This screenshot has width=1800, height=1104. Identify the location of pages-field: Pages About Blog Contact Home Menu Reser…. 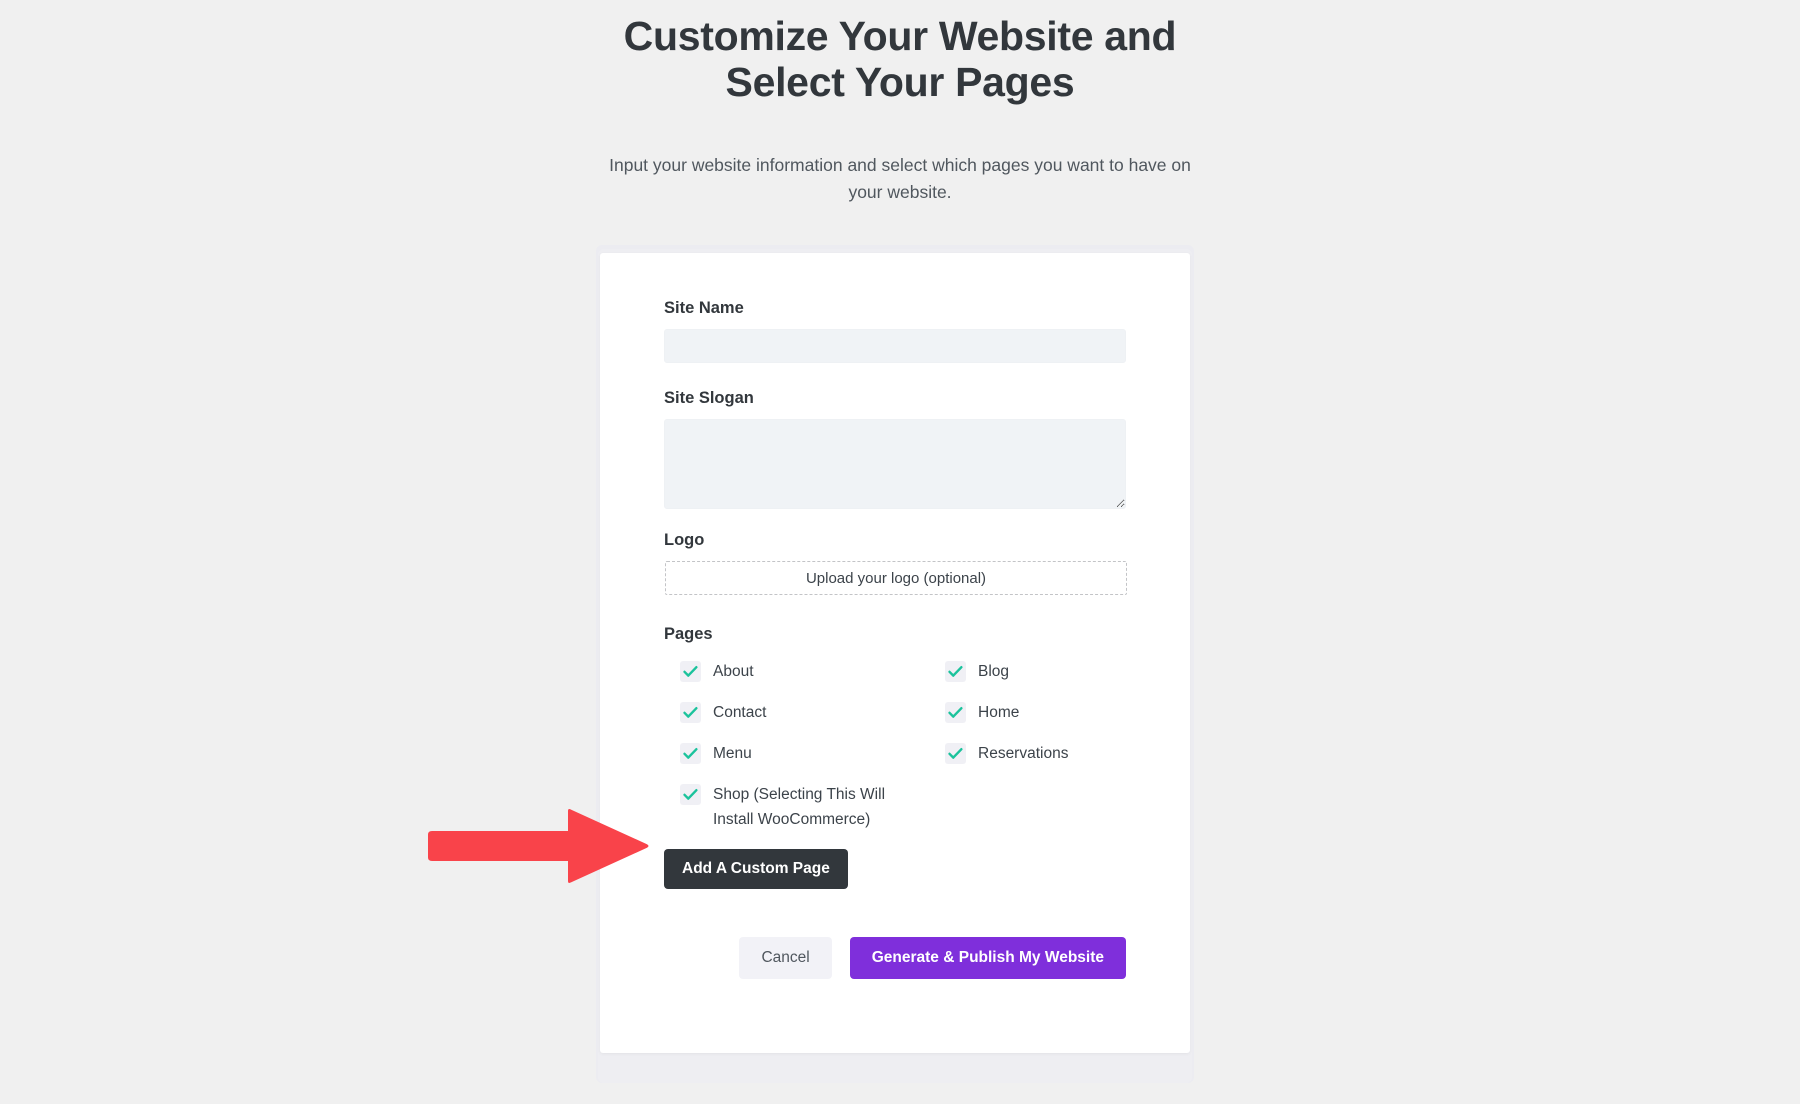
(895, 729).